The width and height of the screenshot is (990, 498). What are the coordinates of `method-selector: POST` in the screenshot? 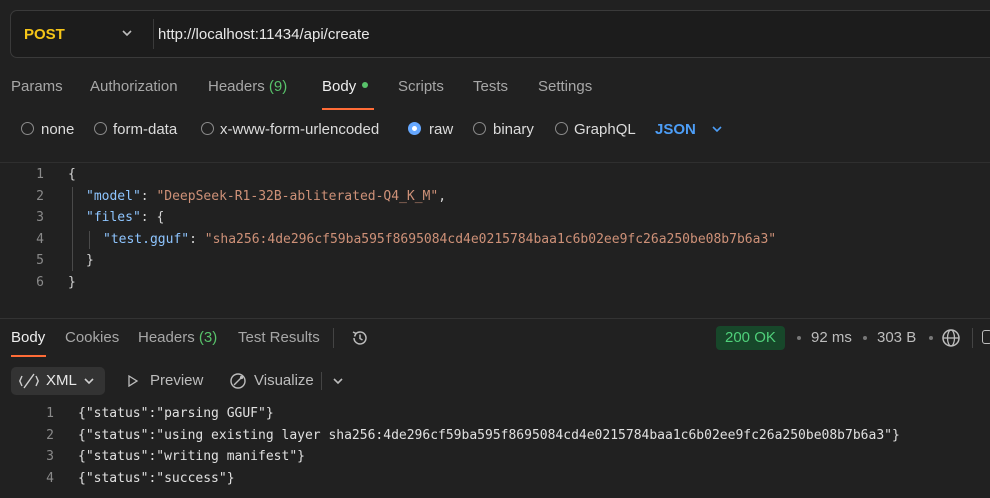 It's located at (44, 34).